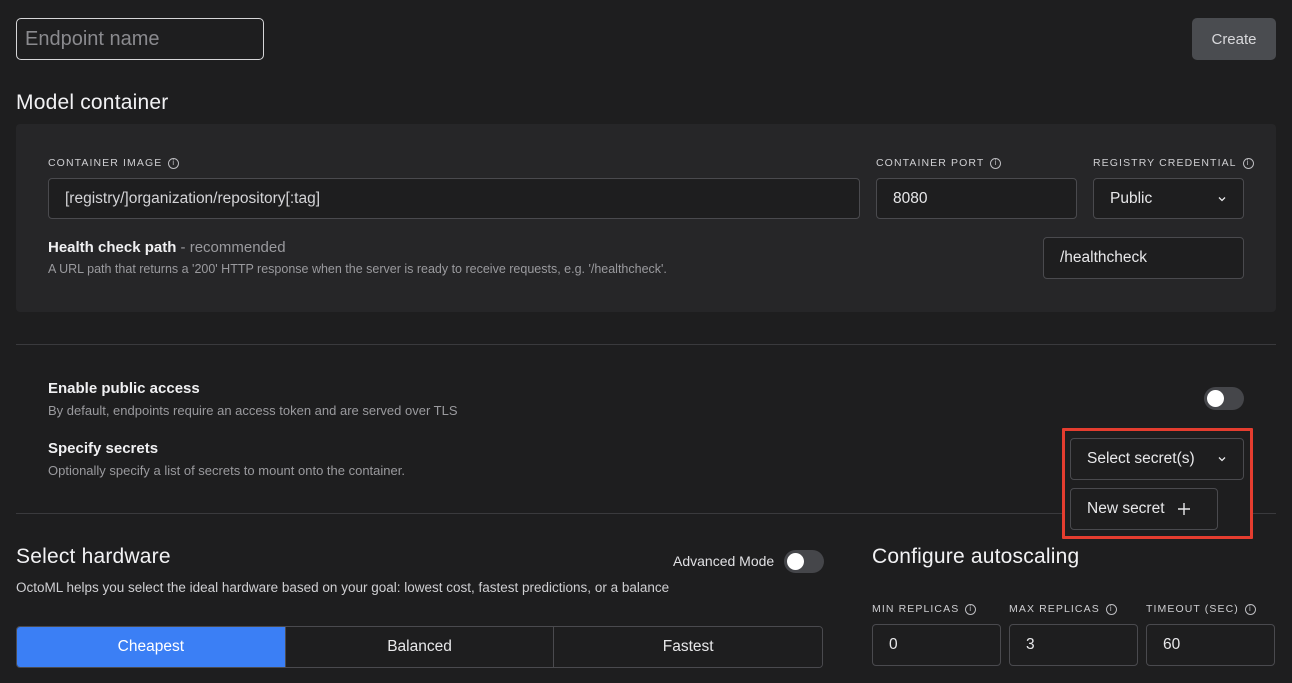  I want to click on health-check-title: Health check path - recommended, so click(167, 247).